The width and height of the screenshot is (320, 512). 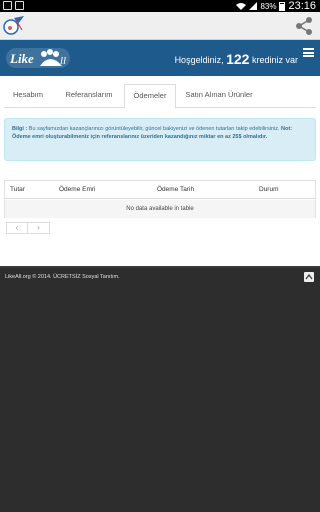 I want to click on svg-text: ll, so click(x=63, y=61).